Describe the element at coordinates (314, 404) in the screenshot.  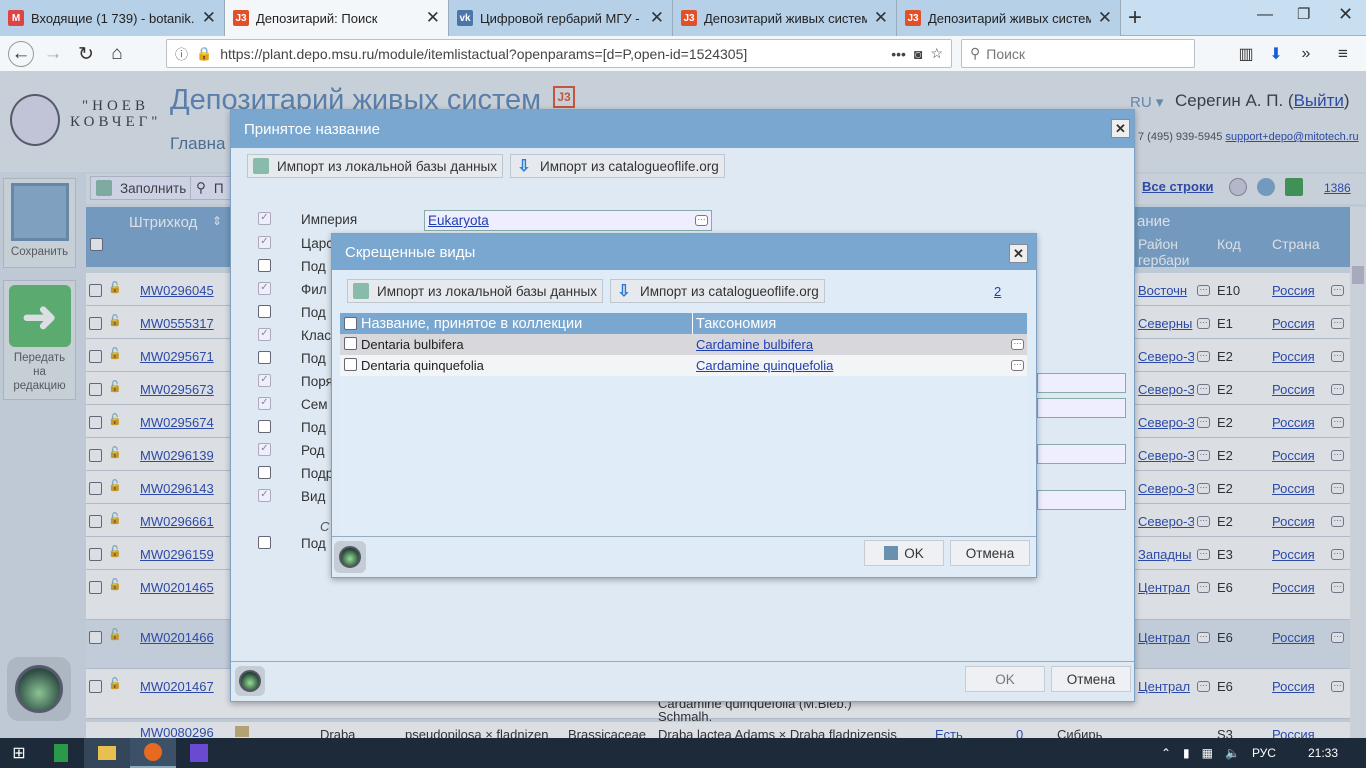
I see `rank-label: Сем` at that location.